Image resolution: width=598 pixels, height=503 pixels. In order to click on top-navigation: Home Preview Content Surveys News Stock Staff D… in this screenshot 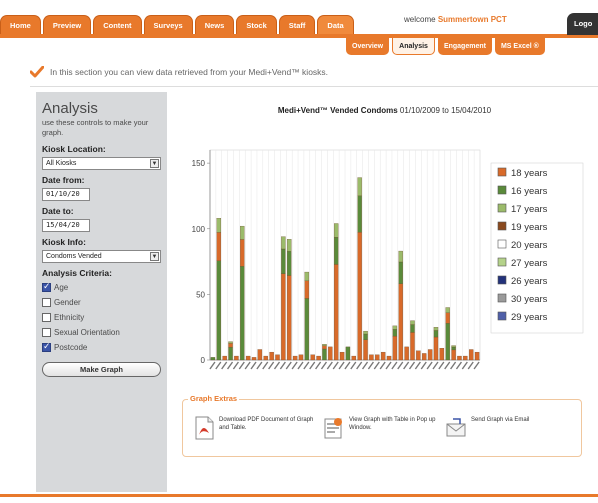, I will do `click(299, 28)`.